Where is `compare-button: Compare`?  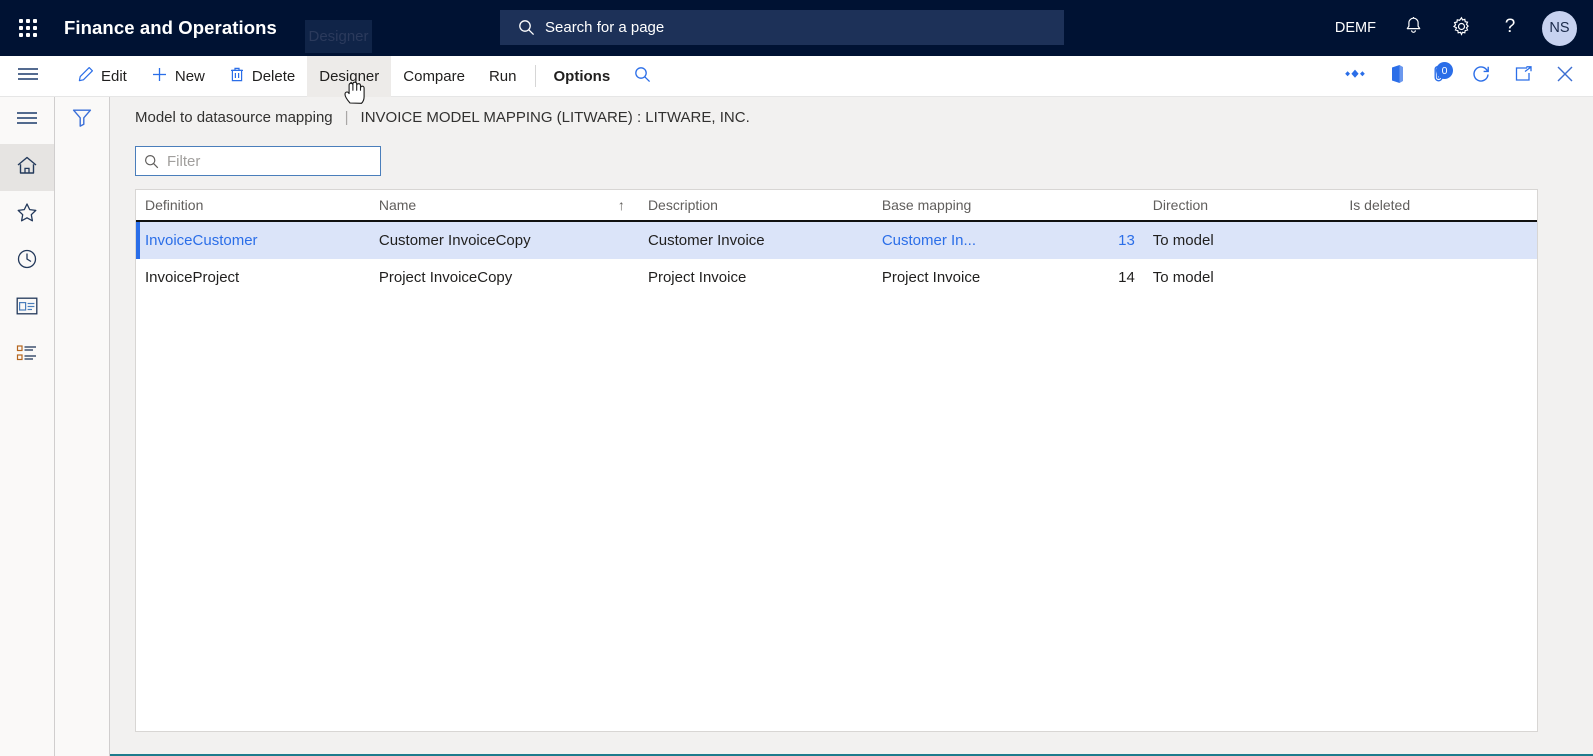
compare-button: Compare is located at coordinates (434, 76).